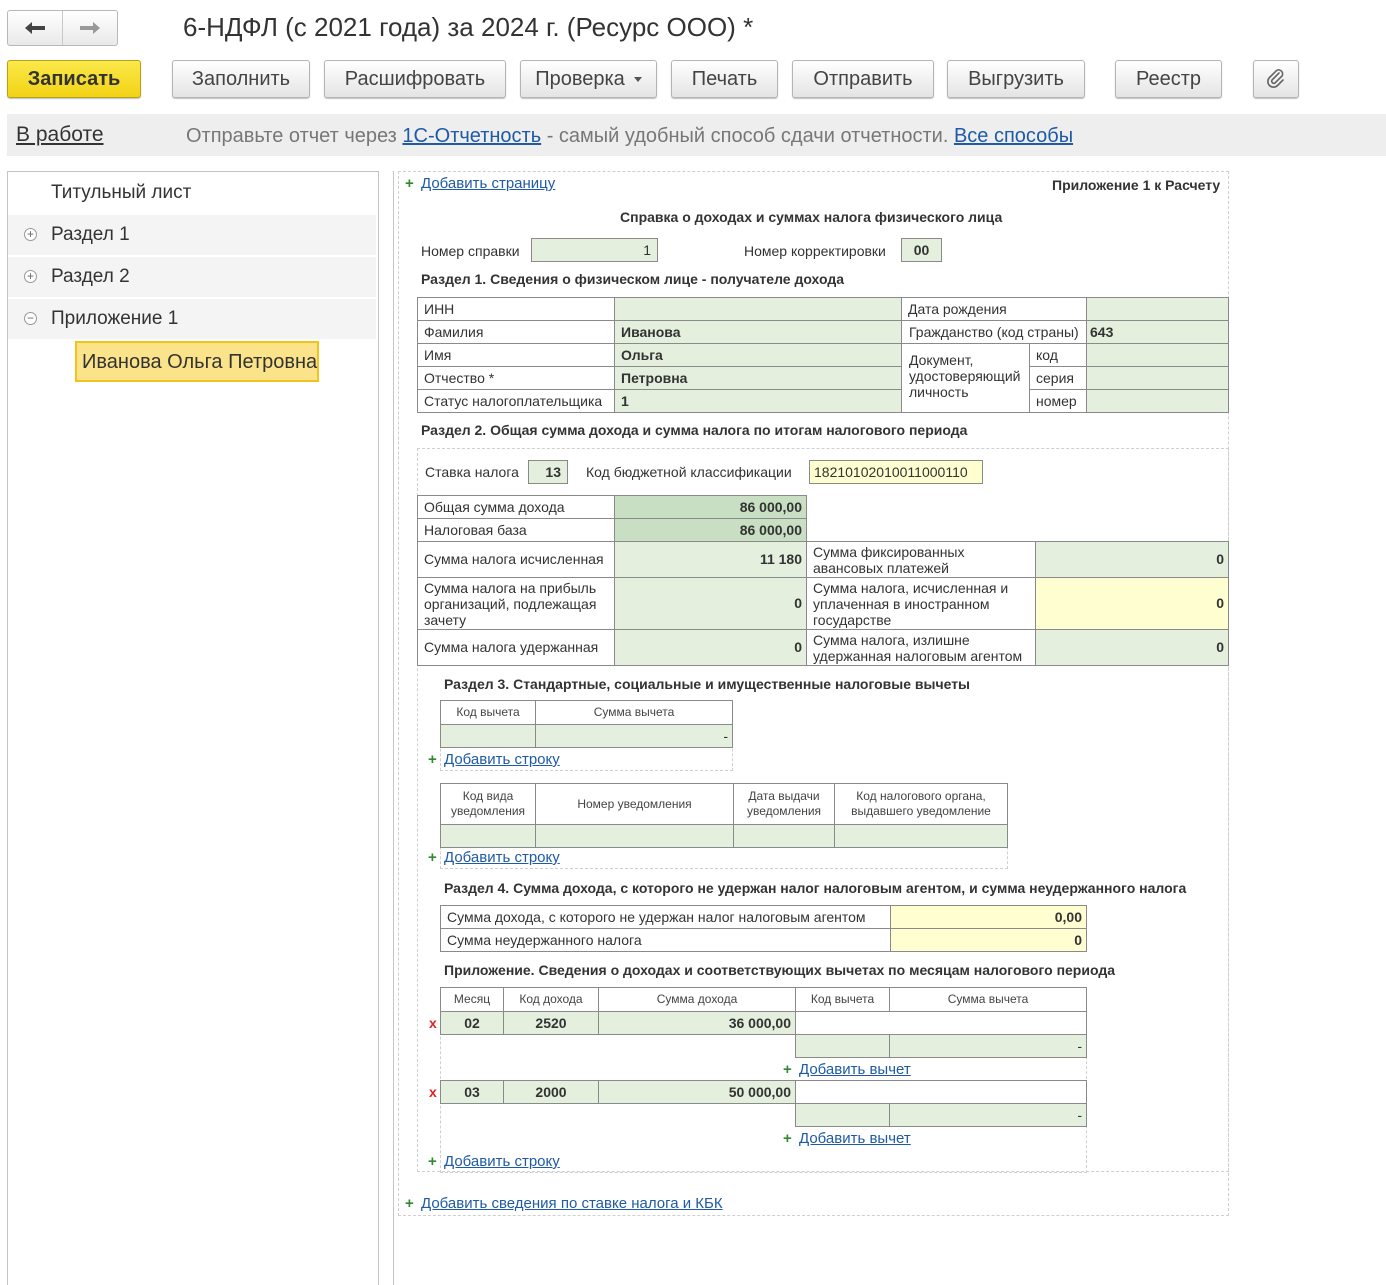  What do you see at coordinates (516, 507) in the screenshot?
I see `total-income-label: Общая сумма дохода` at bounding box center [516, 507].